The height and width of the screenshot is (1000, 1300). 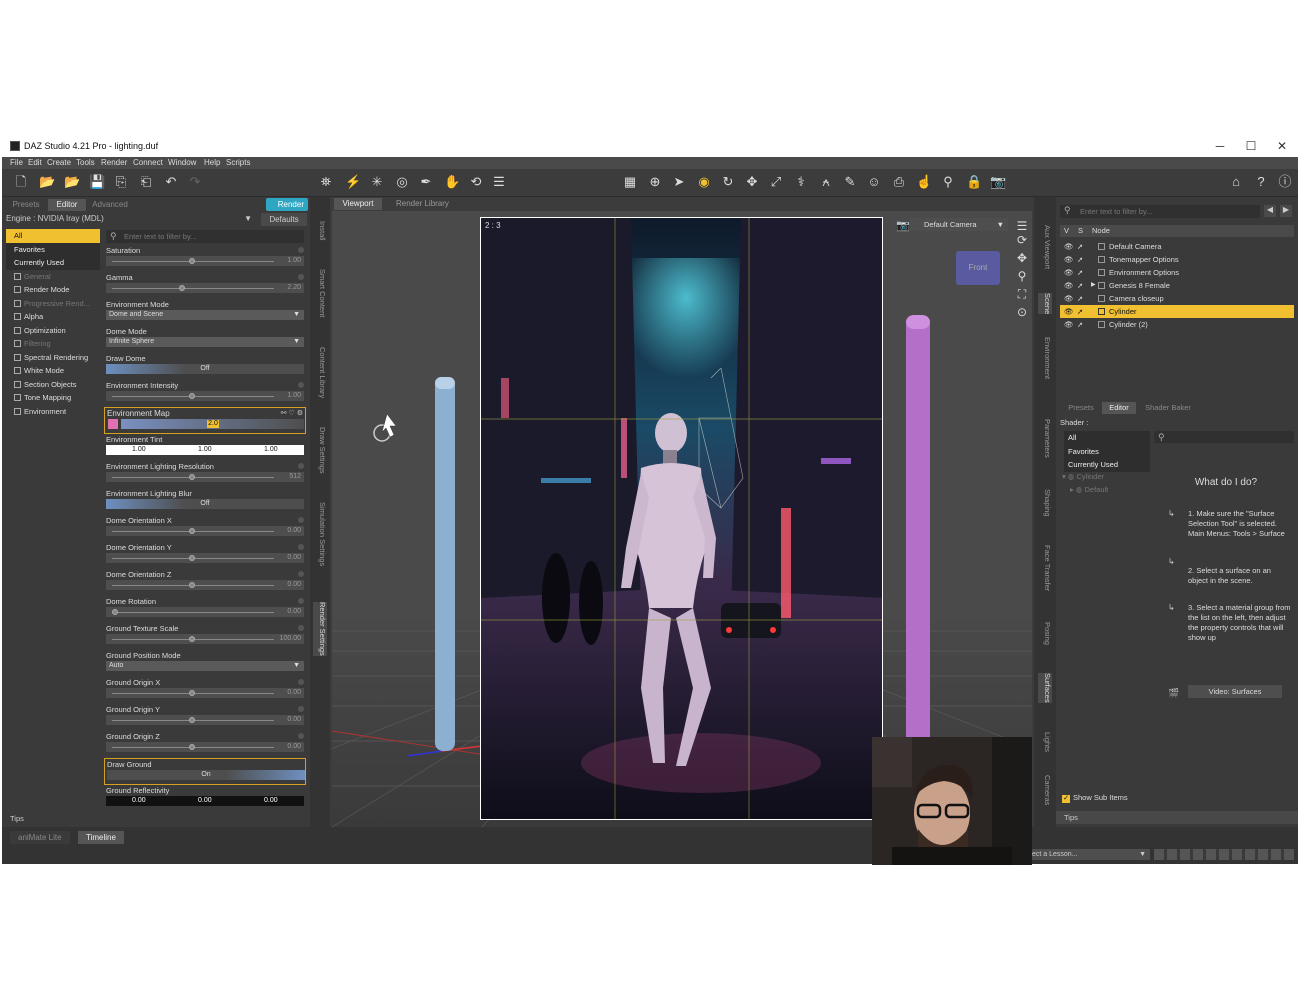 I want to click on pose-tool-icon: ✋, so click(x=452, y=182).